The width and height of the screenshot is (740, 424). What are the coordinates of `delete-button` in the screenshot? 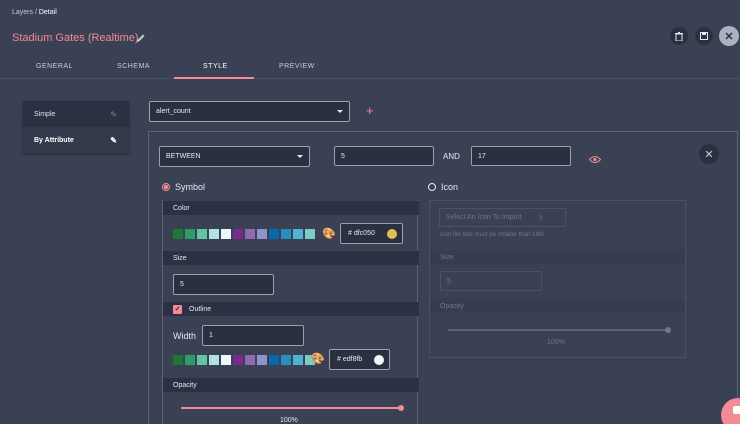 It's located at (679, 36).